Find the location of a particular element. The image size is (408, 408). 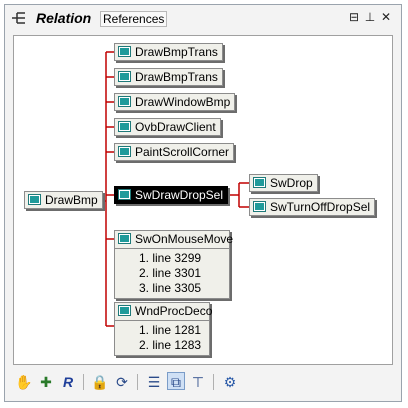

refresh-icon: ⟳ is located at coordinates (122, 382).